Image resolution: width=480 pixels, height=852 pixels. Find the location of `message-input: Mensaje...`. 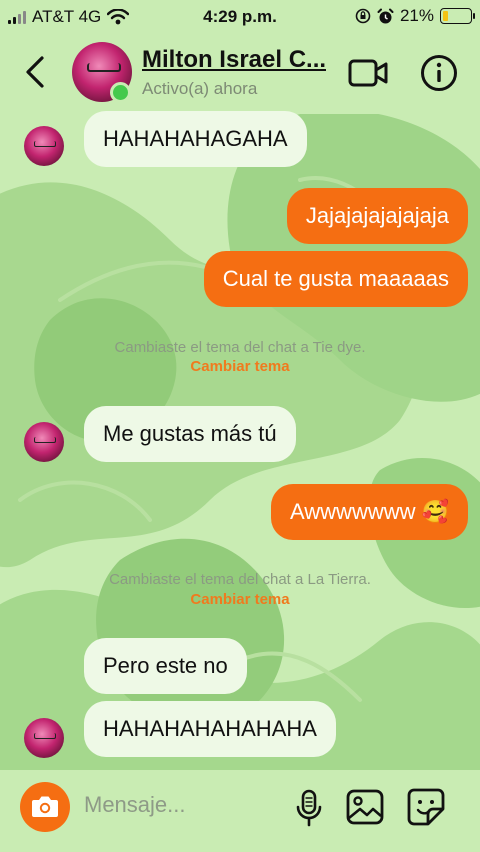

message-input: Mensaje... is located at coordinates (135, 805).